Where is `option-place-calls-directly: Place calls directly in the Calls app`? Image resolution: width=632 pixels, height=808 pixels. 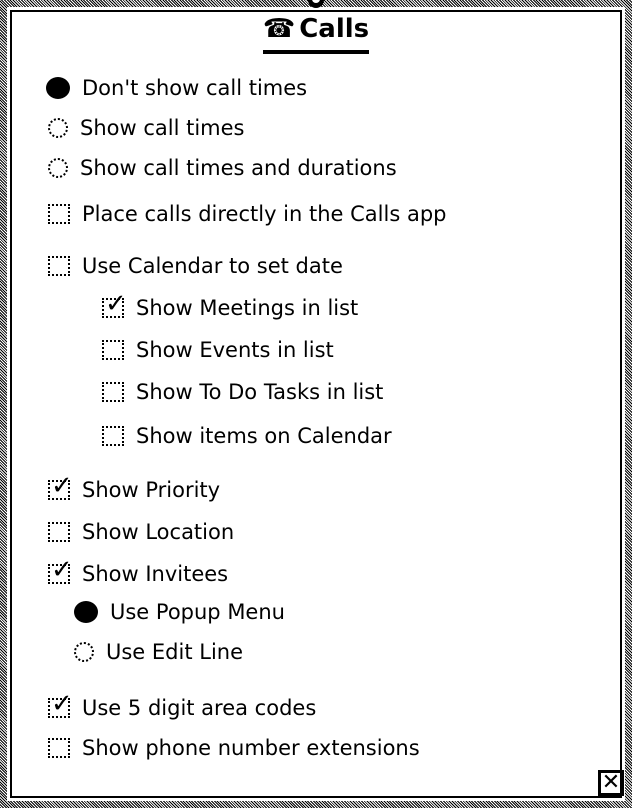
option-place-calls-directly: Place calls directly in the Calls app is located at coordinates (247, 214).